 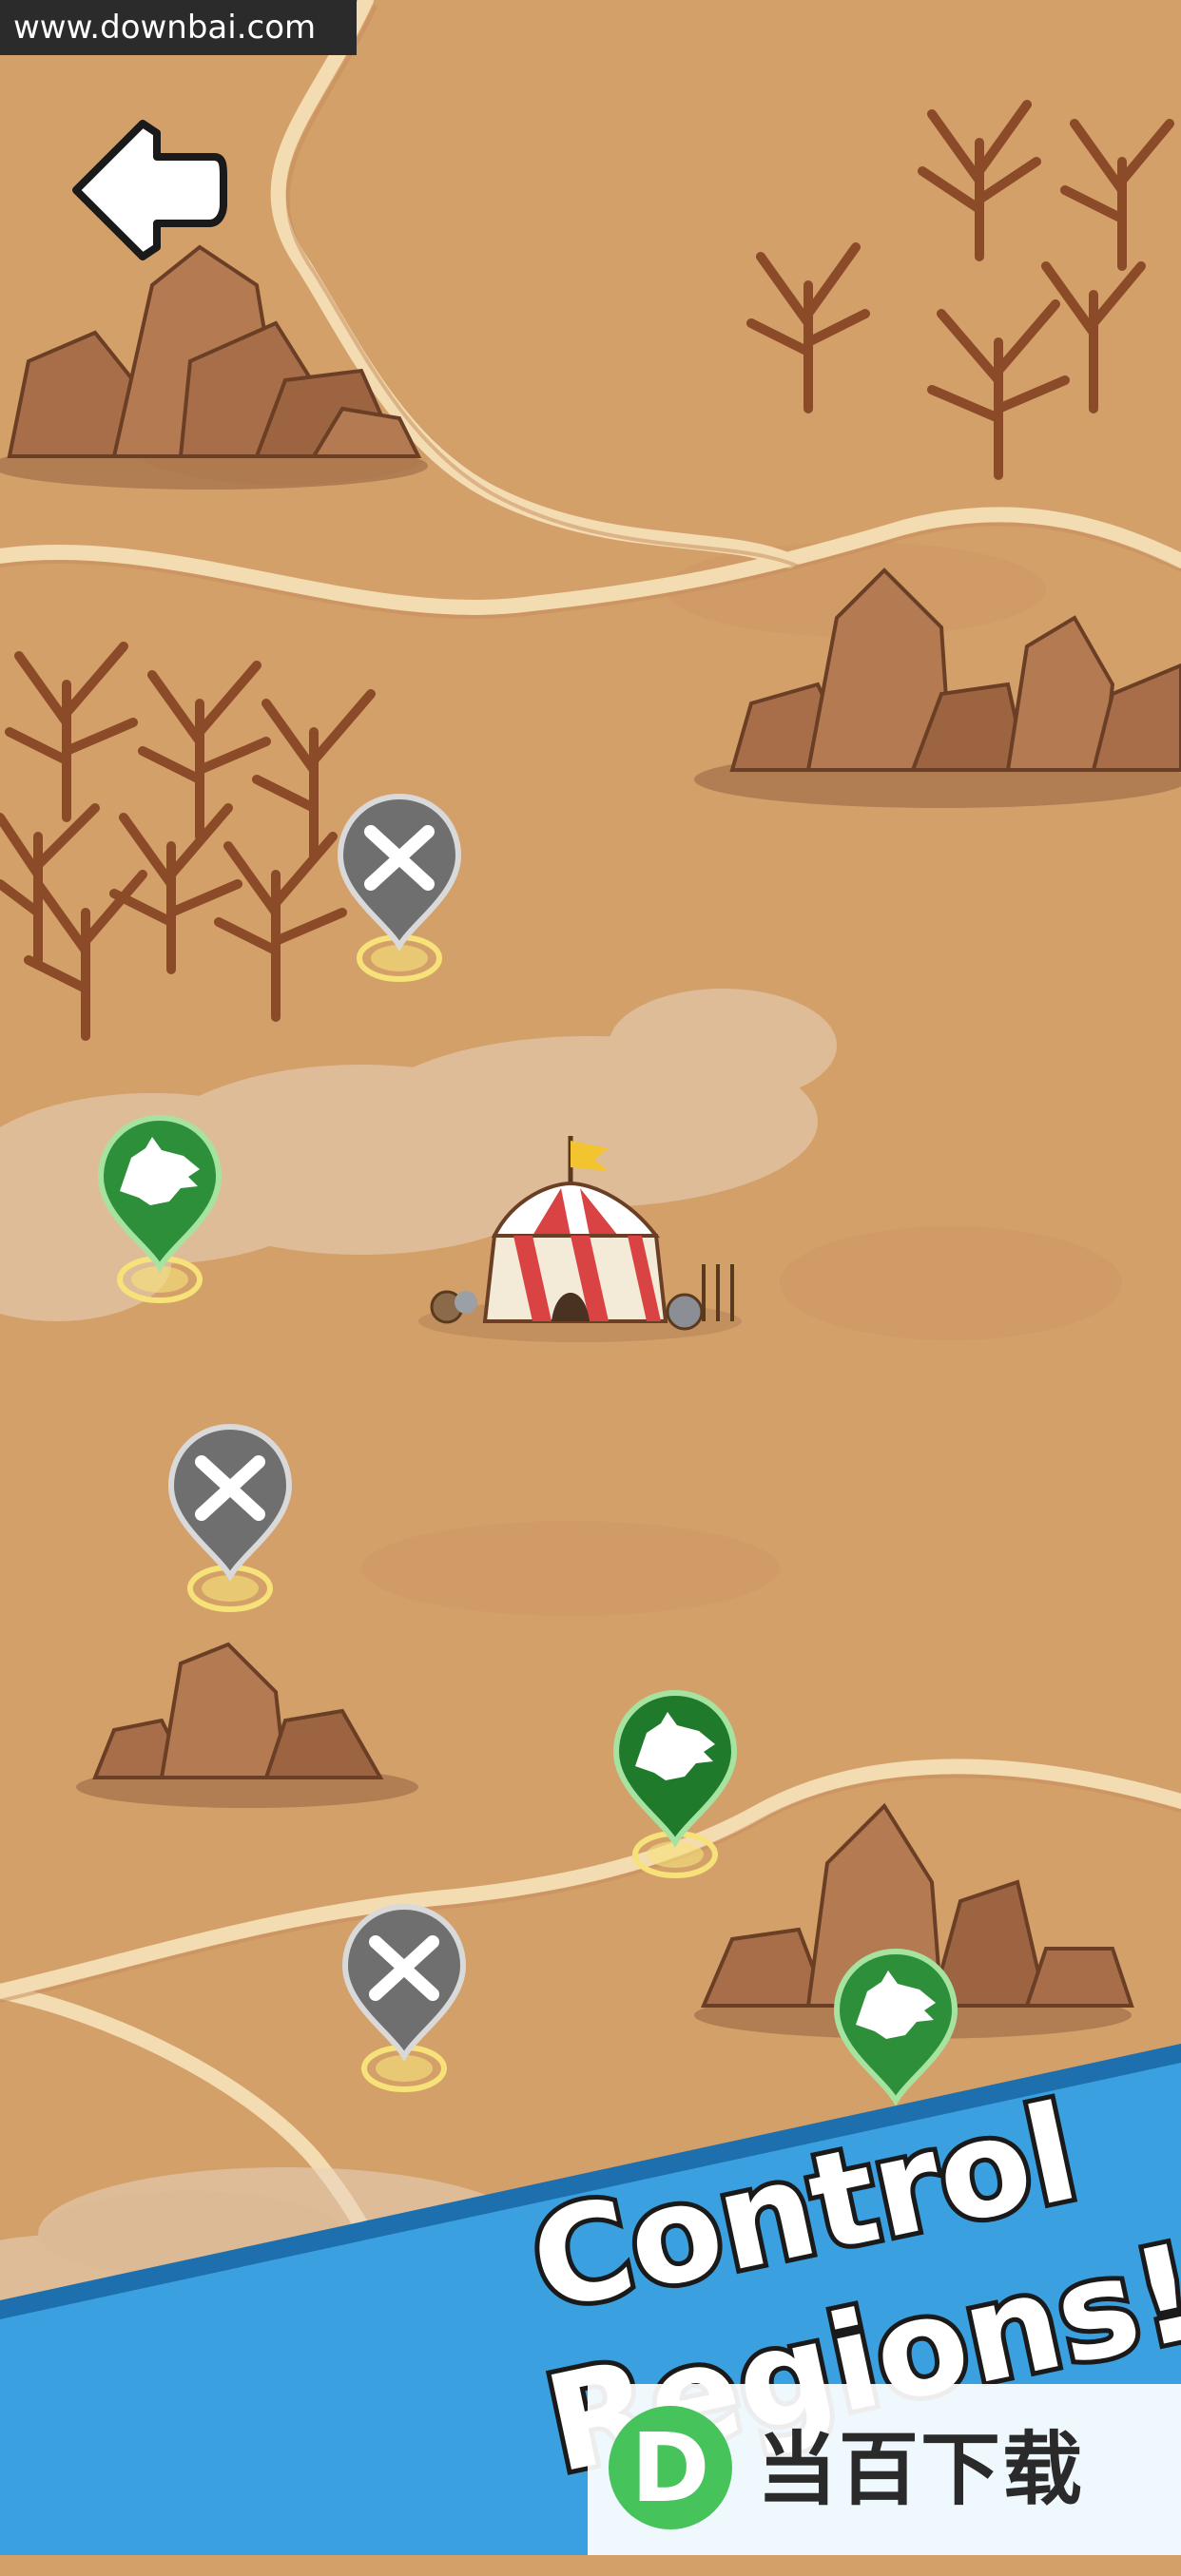 I want to click on watermark-brand: D 当百下载, so click(x=884, y=2469).